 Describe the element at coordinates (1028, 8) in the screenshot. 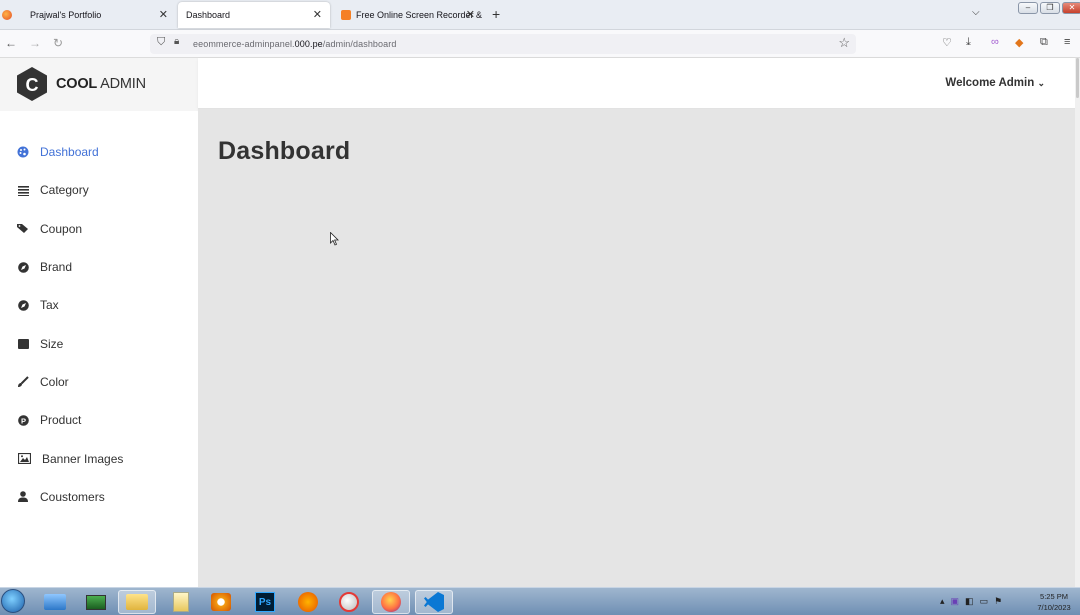

I see `minimize-icon: –` at that location.